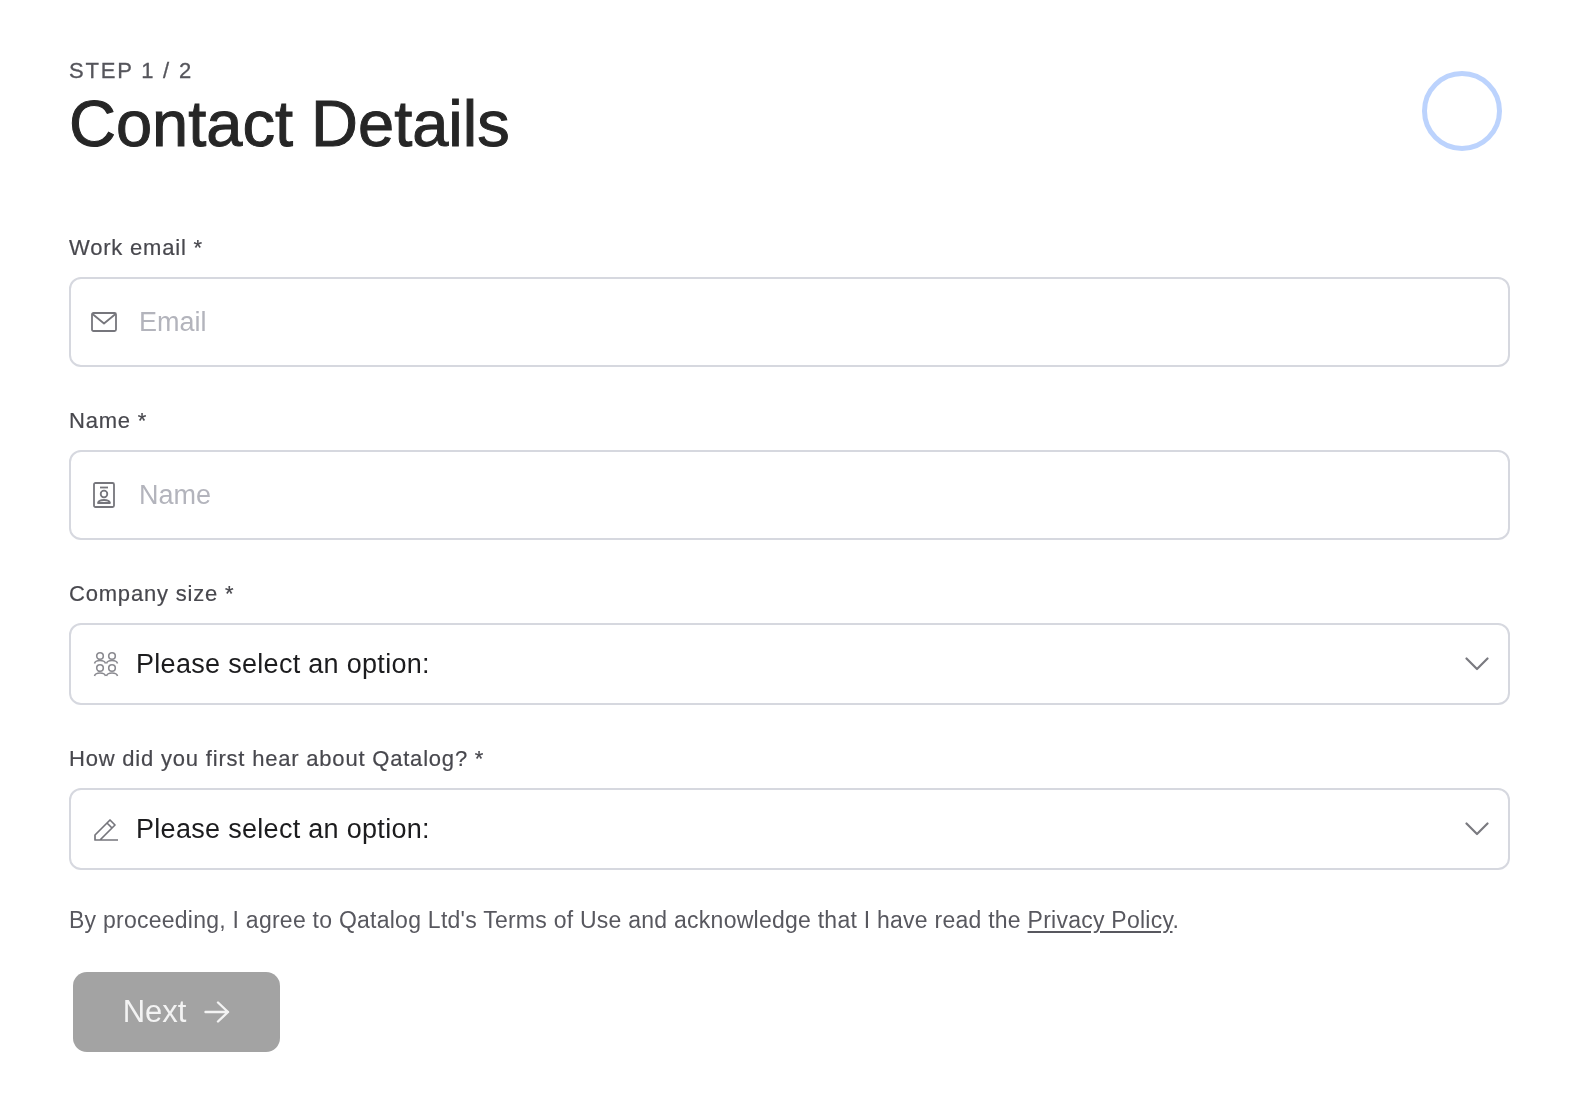 This screenshot has width=1580, height=1114. I want to click on step-indicator: STEP 1 / 2, so click(131, 71).